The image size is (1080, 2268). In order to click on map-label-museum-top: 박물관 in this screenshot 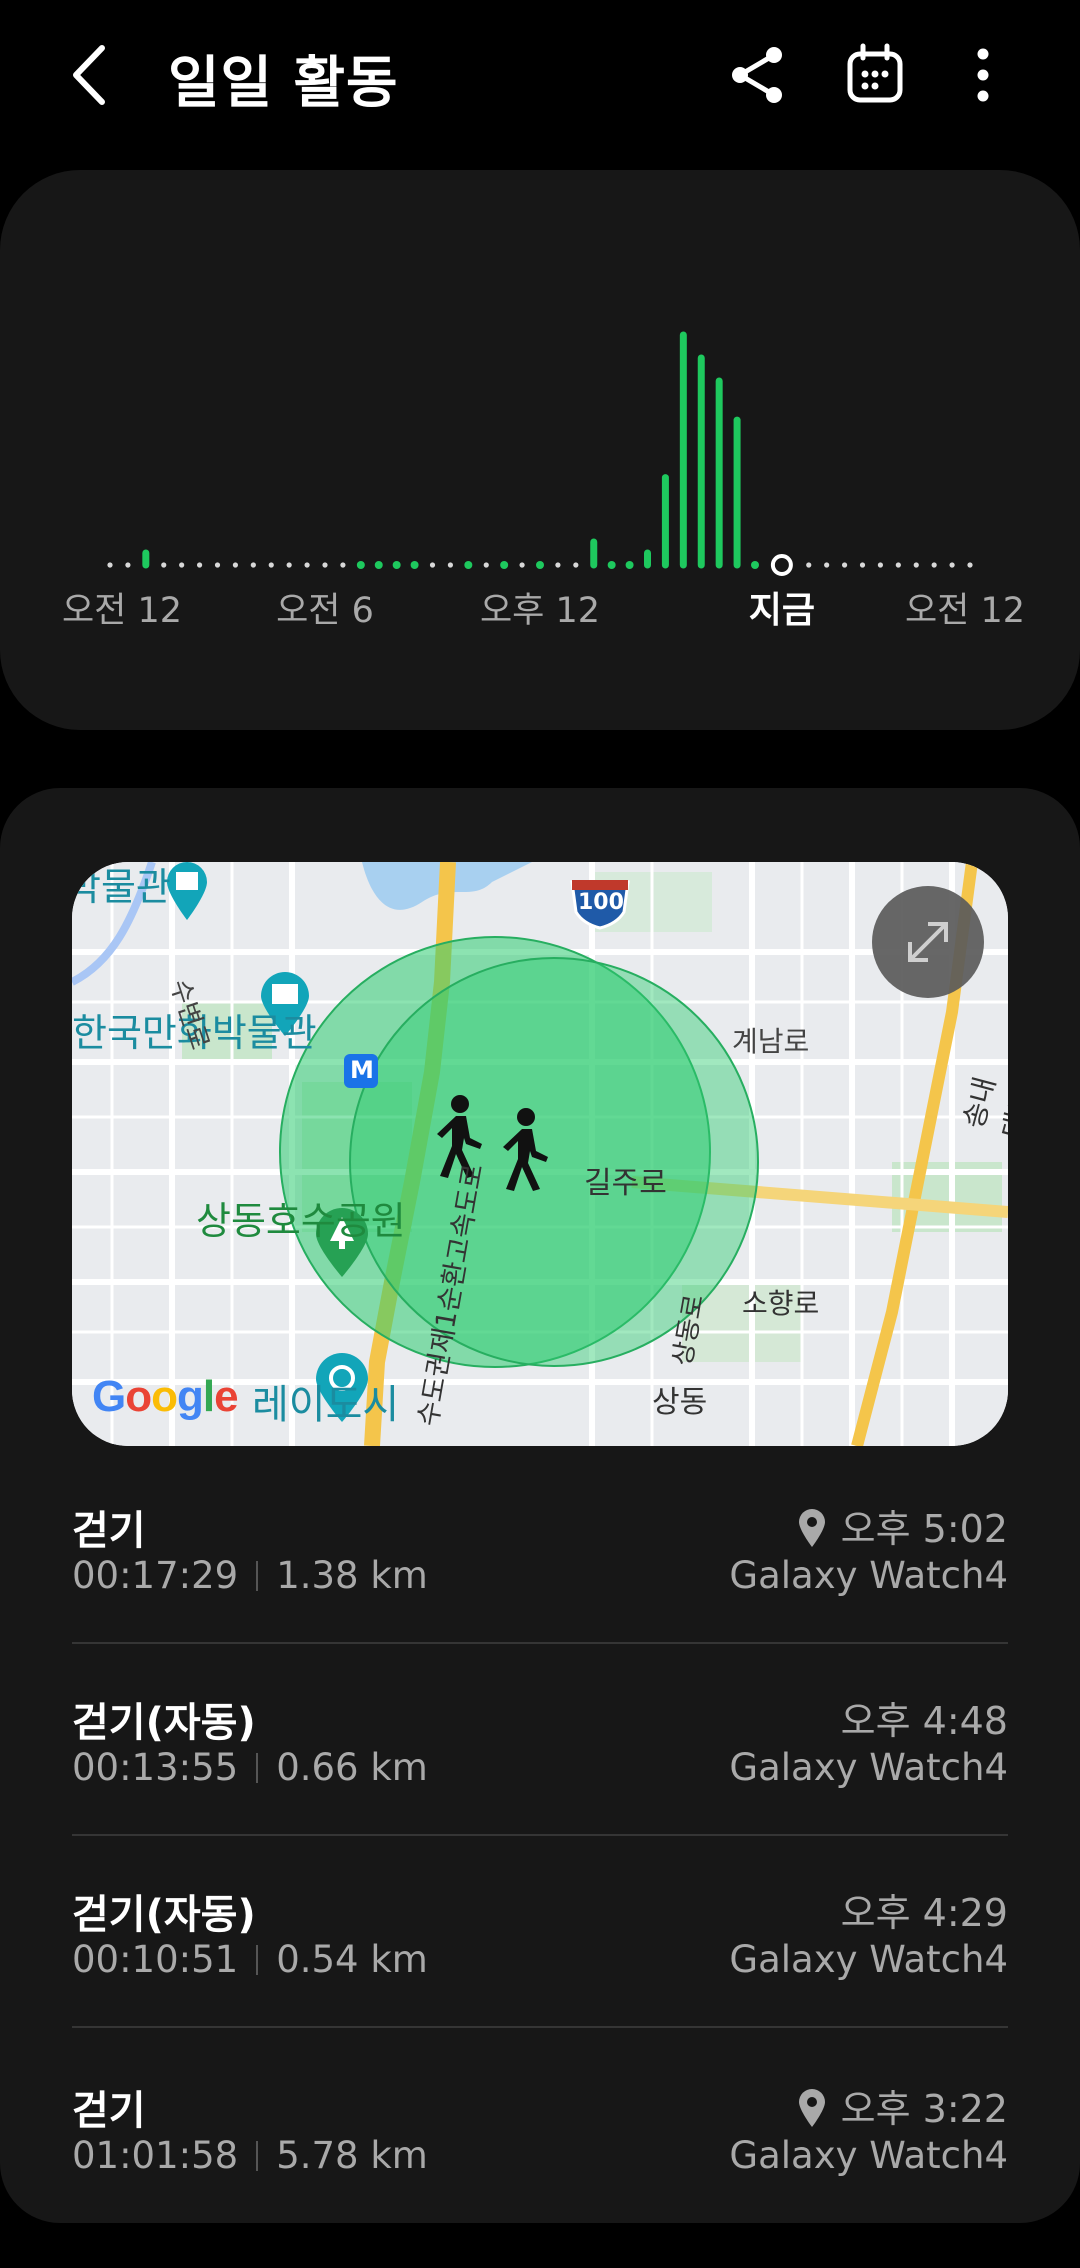, I will do `click(121, 887)`.